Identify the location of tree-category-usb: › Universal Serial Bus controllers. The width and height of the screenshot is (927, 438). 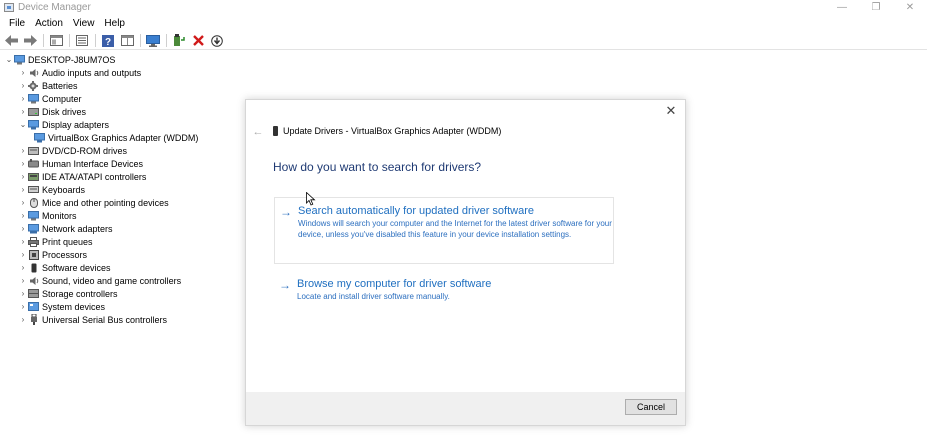
(120, 319).